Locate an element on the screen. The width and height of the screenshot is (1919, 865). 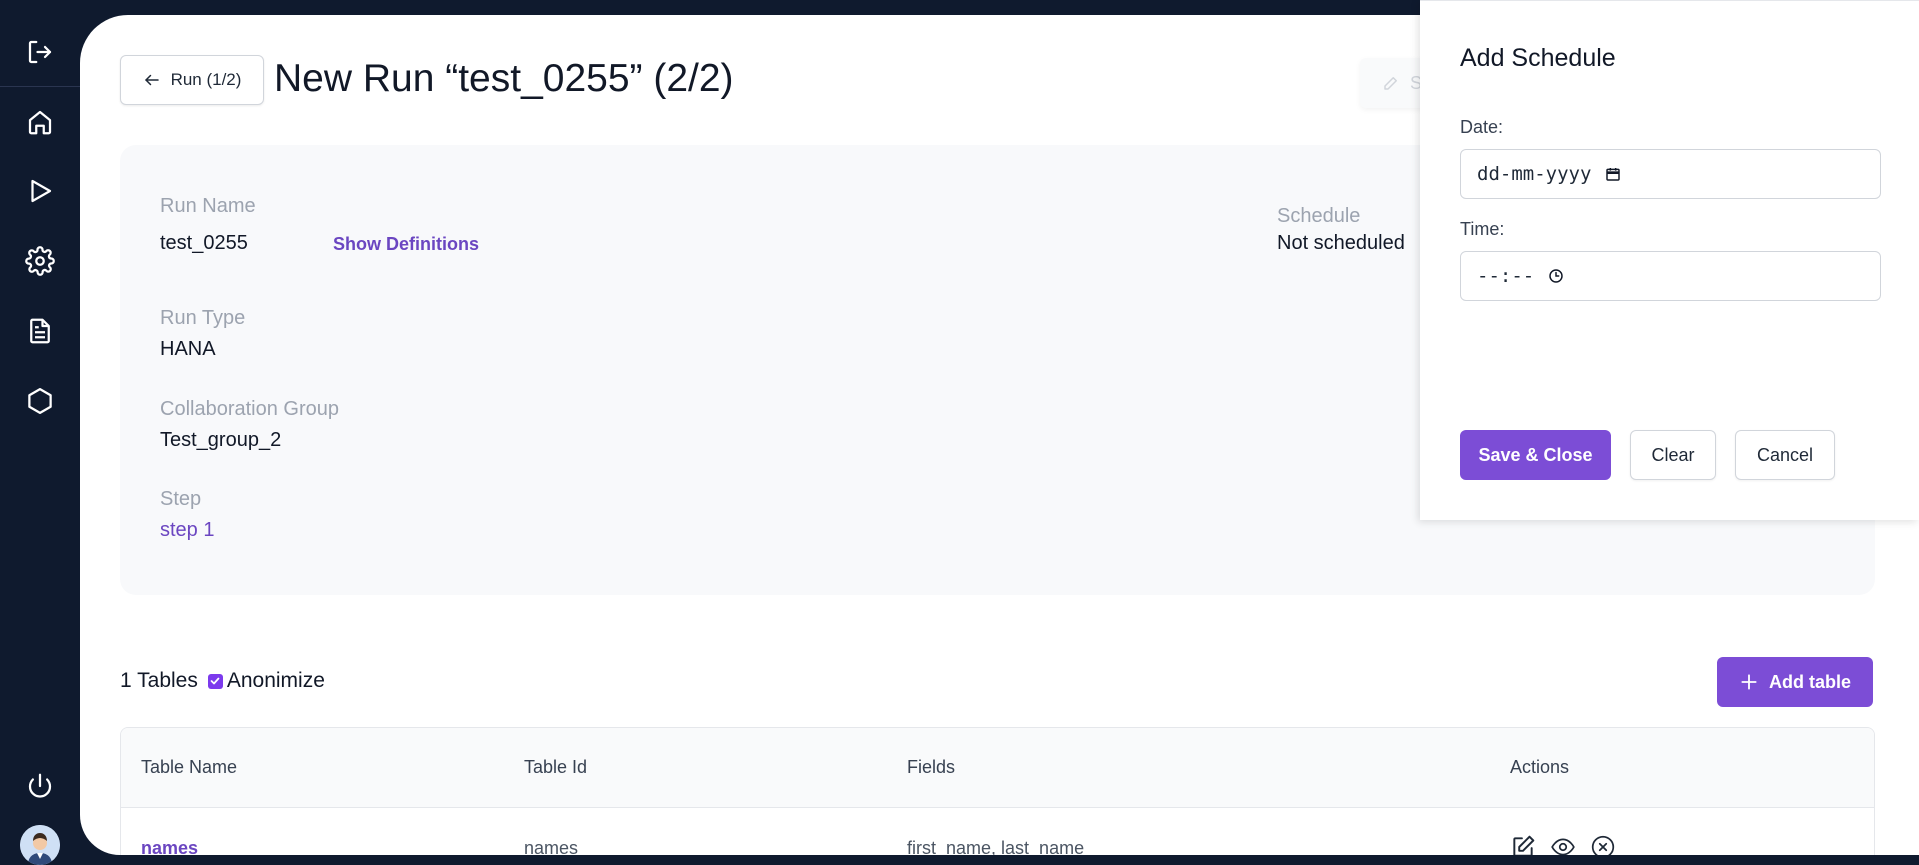
clear-button: Clear is located at coordinates (1673, 455).